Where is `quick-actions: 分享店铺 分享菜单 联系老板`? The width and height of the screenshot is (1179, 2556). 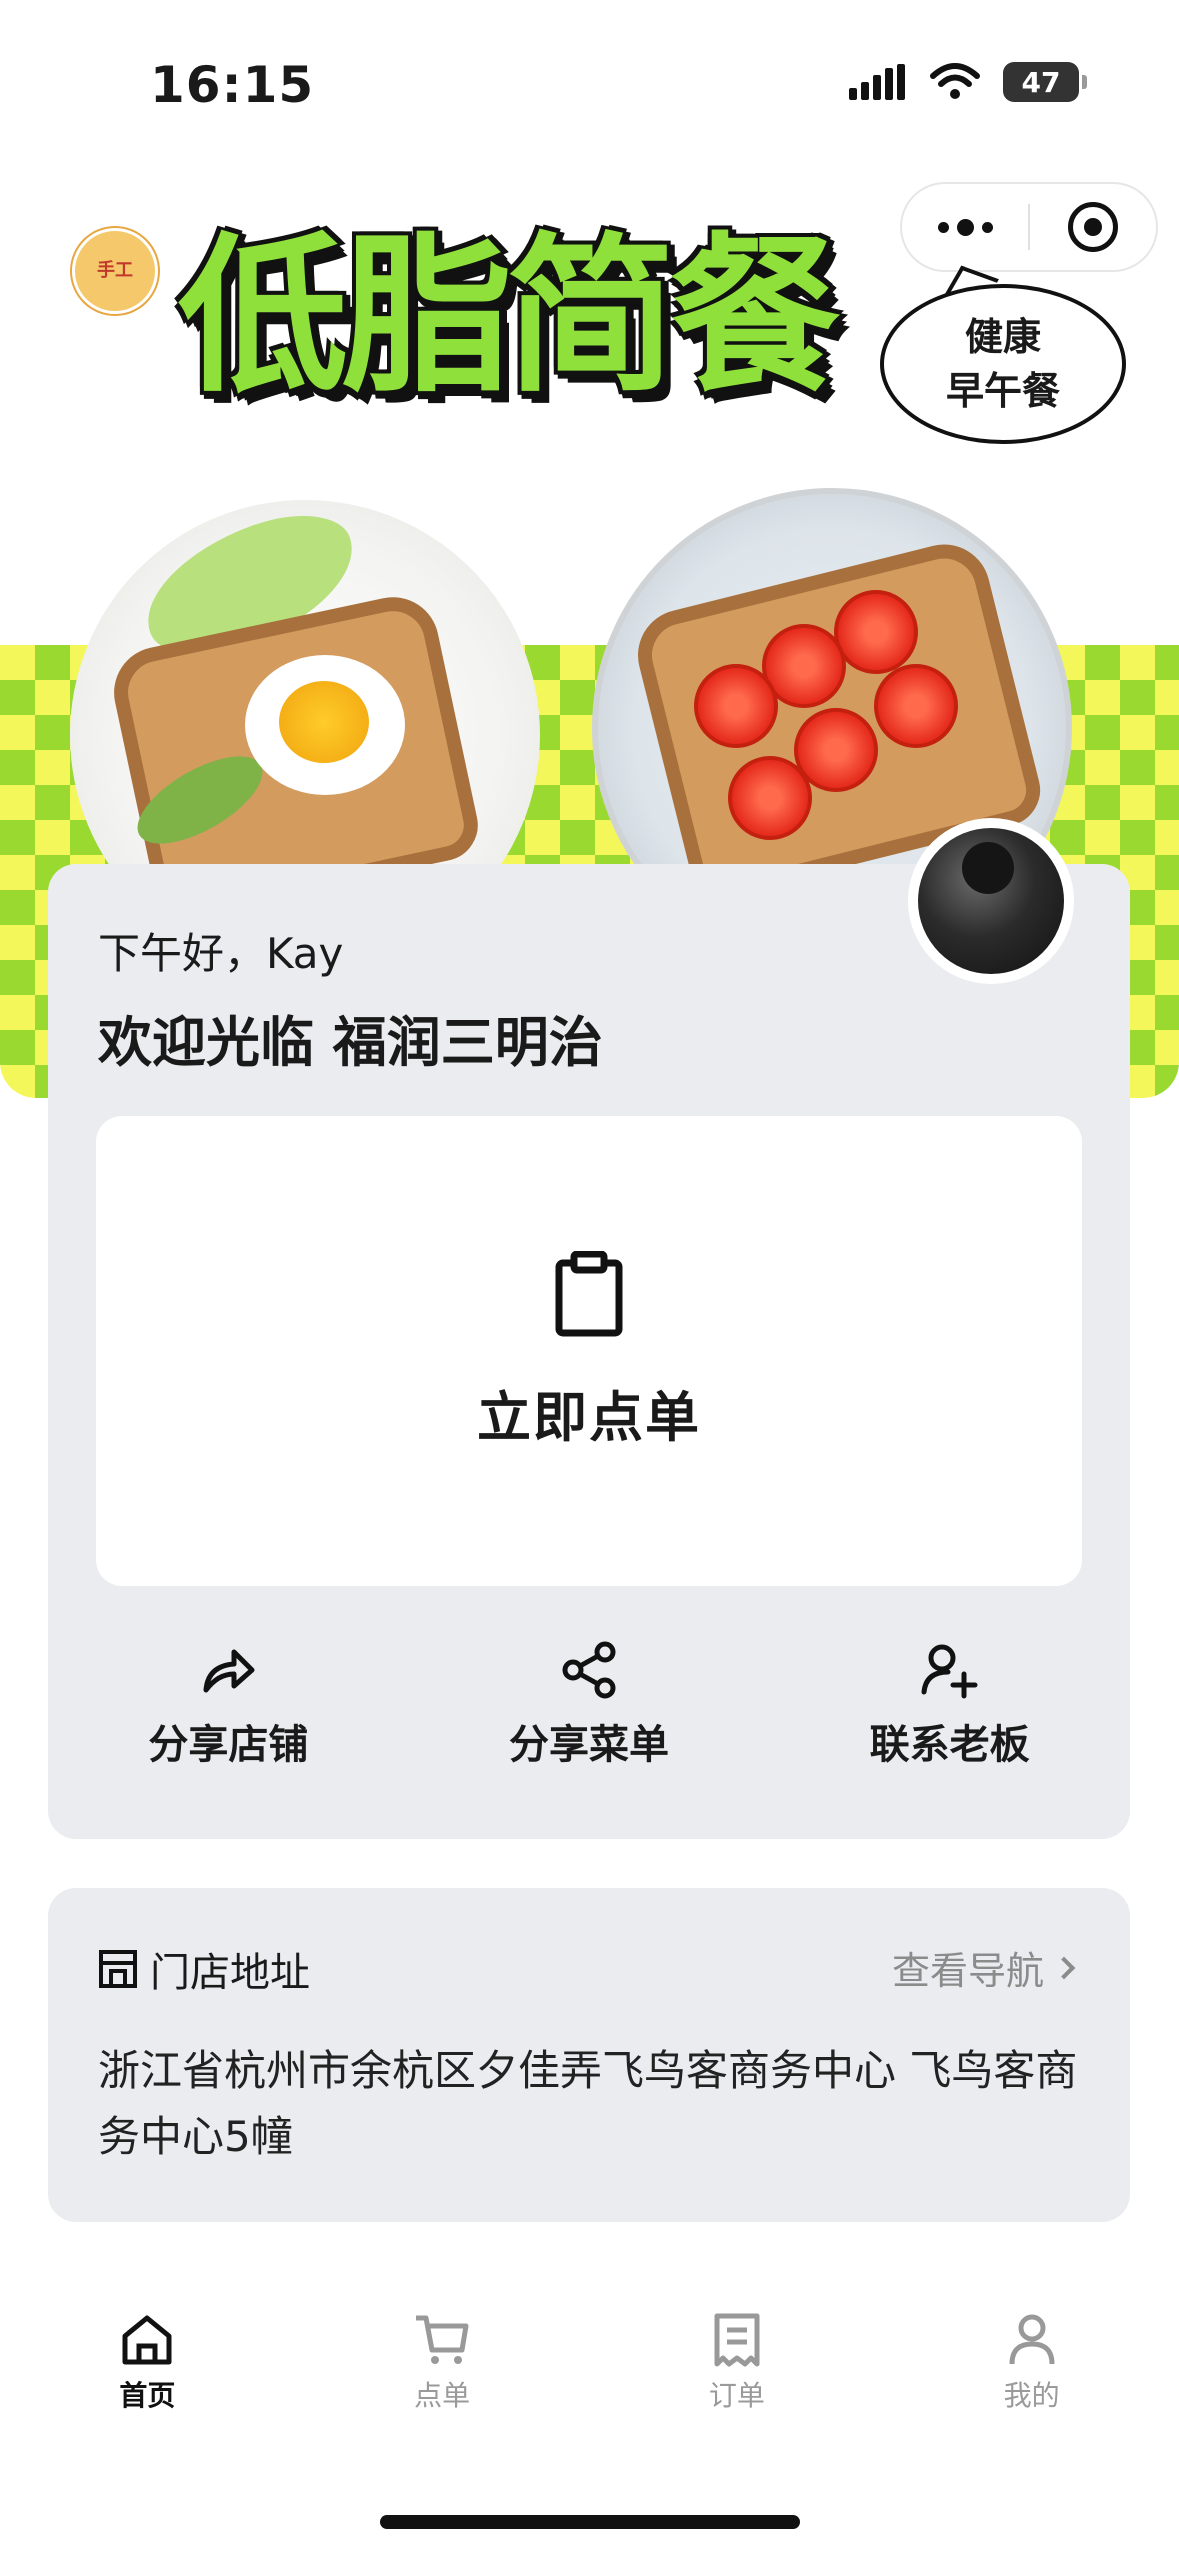
quick-actions: 分享店铺 分享菜单 联系老板 is located at coordinates (589, 1705).